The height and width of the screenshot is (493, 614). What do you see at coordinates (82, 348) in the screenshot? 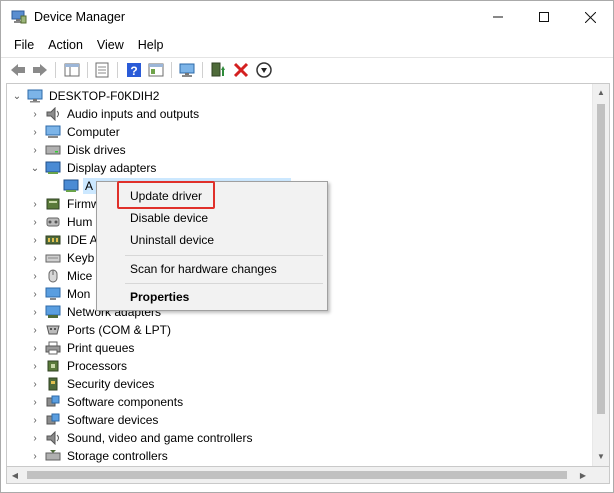
I see `tree-item-print-queues: › Print queues` at bounding box center [82, 348].